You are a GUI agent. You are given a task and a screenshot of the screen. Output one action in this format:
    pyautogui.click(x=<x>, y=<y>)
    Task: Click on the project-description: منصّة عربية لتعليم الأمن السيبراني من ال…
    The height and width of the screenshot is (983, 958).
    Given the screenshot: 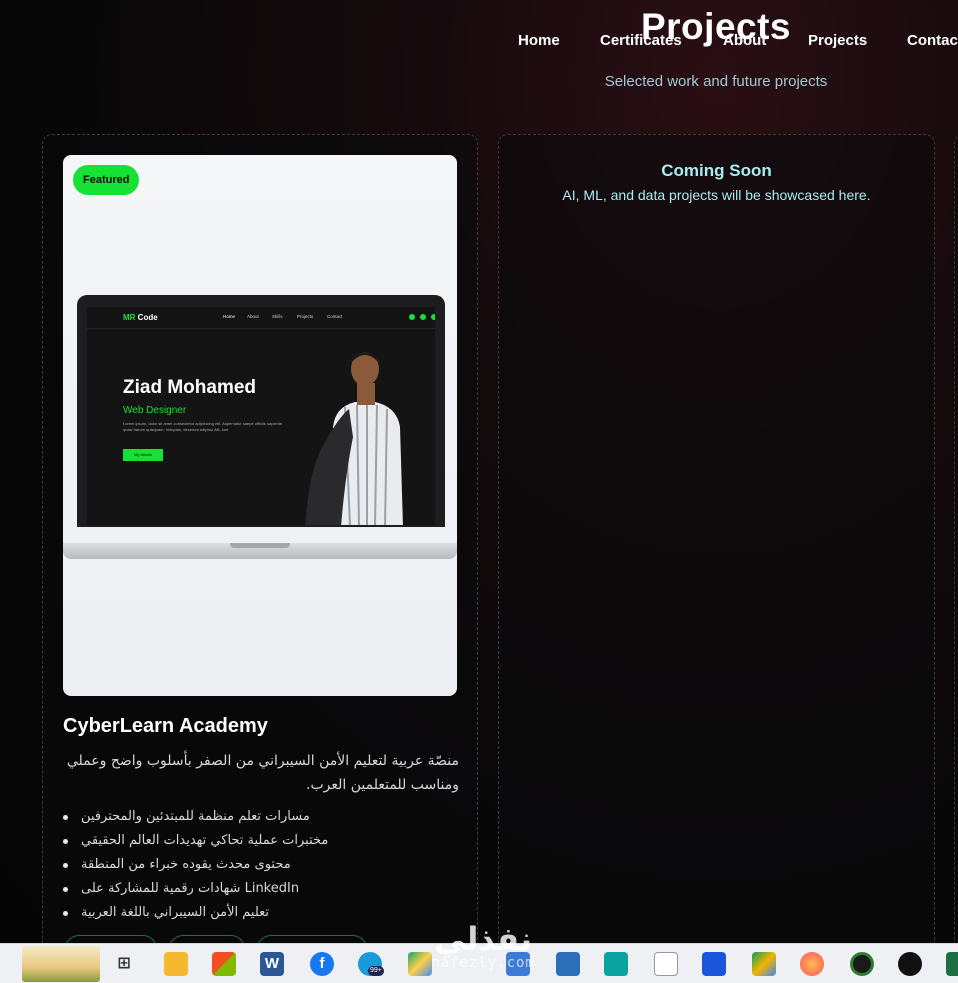 What is the action you would take?
    pyautogui.click(x=262, y=773)
    